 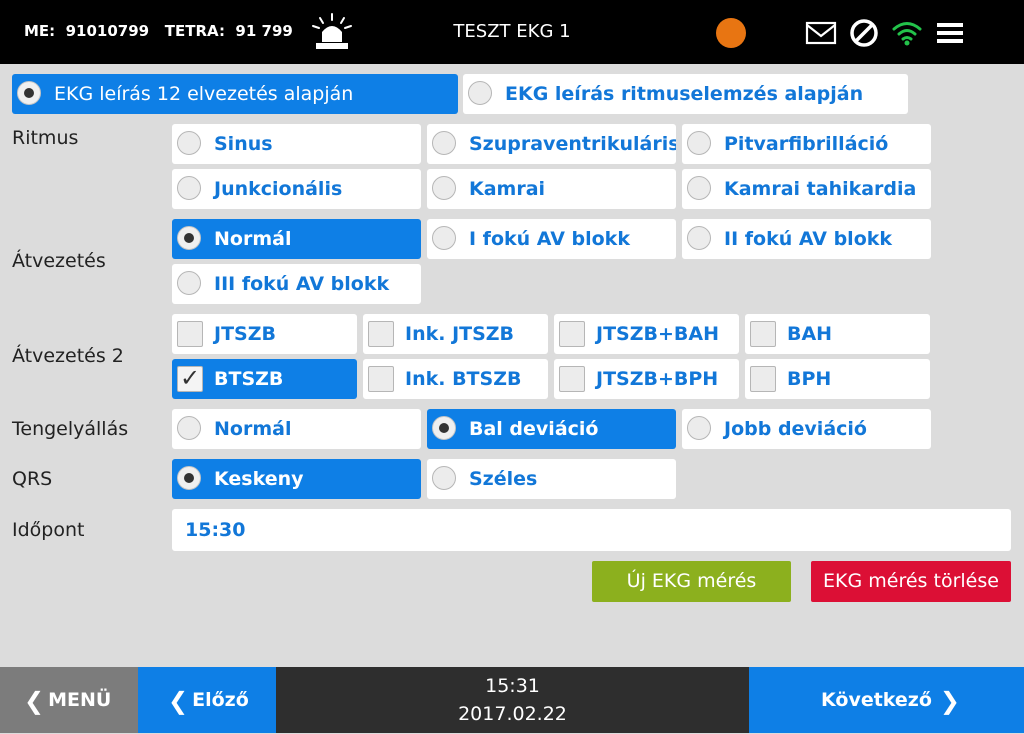 What do you see at coordinates (264, 31) in the screenshot?
I see `tetra-value: 91 799` at bounding box center [264, 31].